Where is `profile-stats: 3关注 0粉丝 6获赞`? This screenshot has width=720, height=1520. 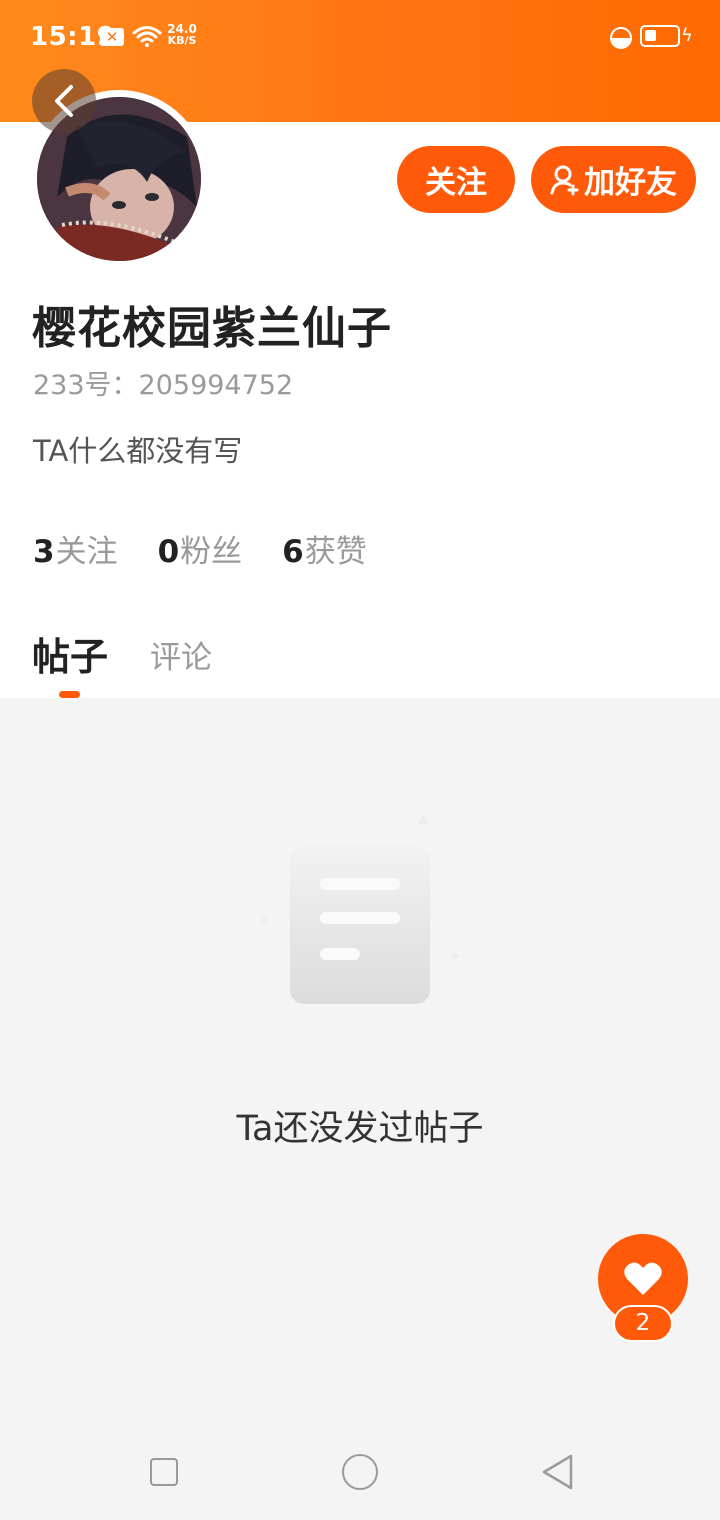
profile-stats: 3关注 0粉丝 6获赞 is located at coordinates (200, 548).